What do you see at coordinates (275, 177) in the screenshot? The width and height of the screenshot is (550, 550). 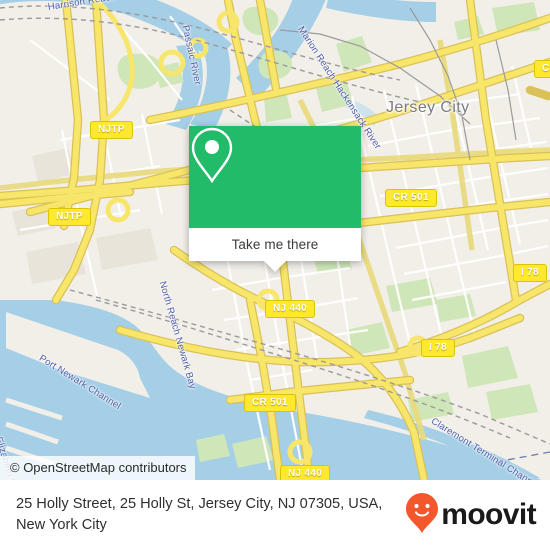 I see `popup-header` at bounding box center [275, 177].